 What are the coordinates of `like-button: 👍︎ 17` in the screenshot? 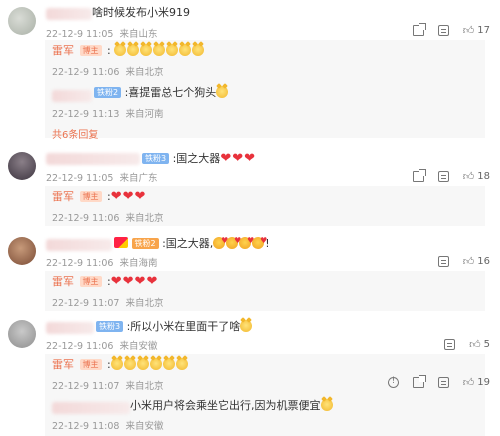 It's located at (476, 30).